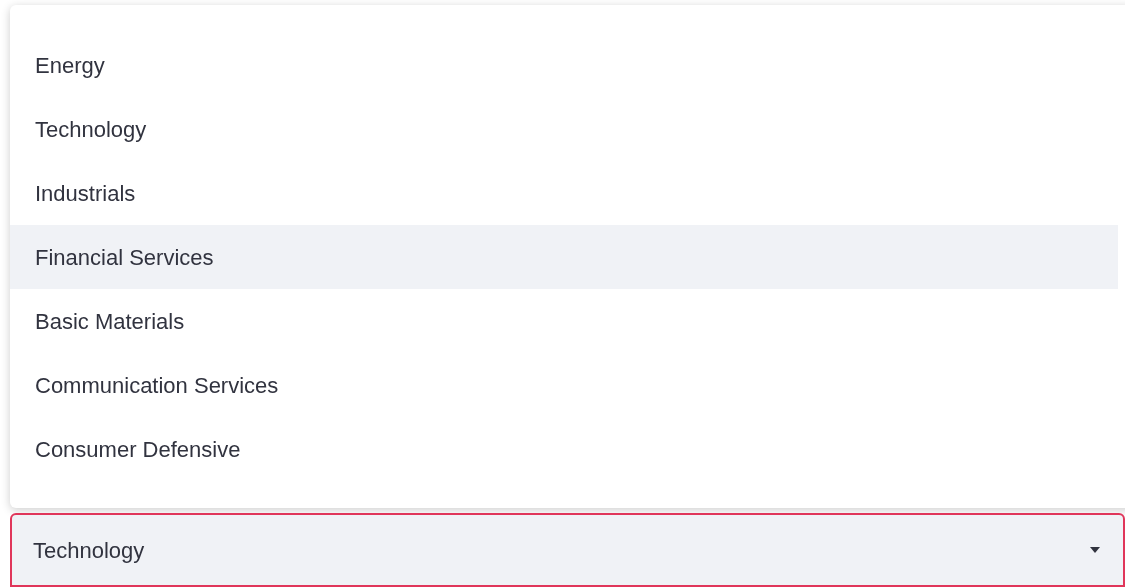  What do you see at coordinates (1095, 550) in the screenshot?
I see `caret-icon` at bounding box center [1095, 550].